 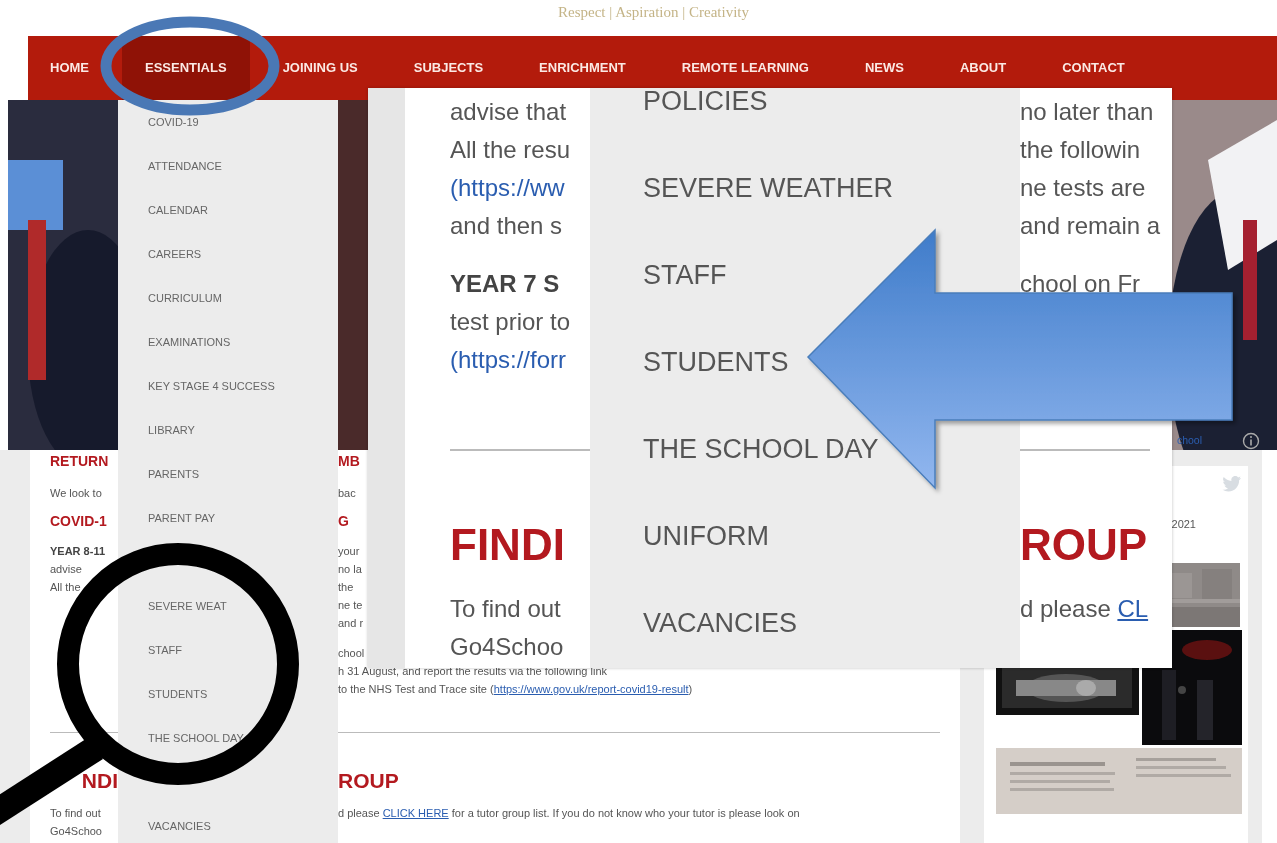 What do you see at coordinates (1080, 283) in the screenshot?
I see `text-line: chool on Fr` at bounding box center [1080, 283].